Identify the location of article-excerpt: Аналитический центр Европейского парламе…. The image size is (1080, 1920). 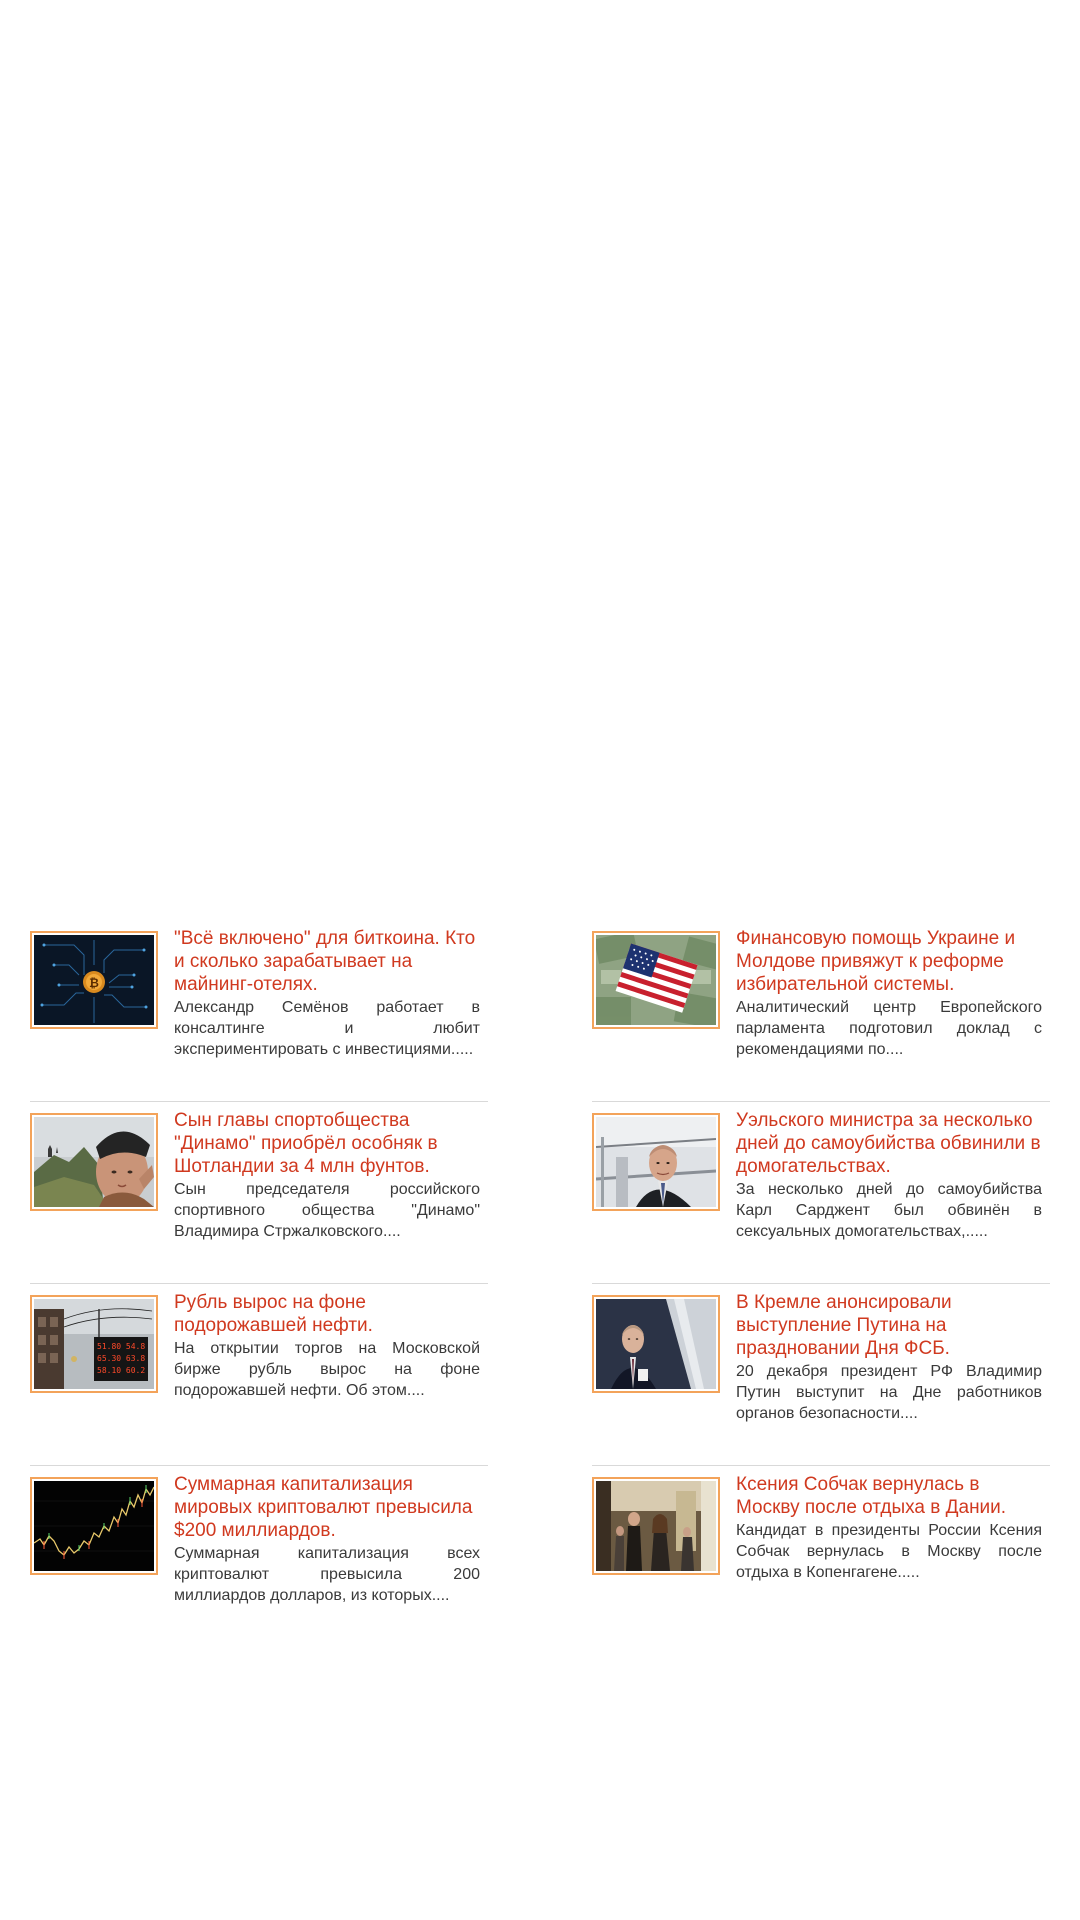
(889, 1028).